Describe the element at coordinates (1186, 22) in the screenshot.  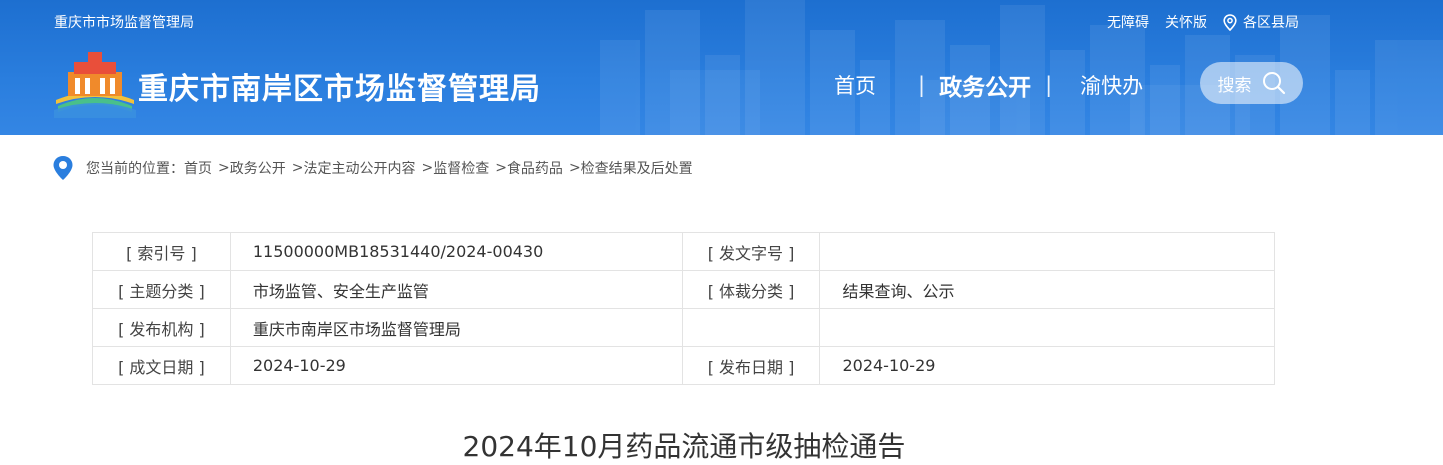
I see `elder-mode-link: 关怀版` at that location.